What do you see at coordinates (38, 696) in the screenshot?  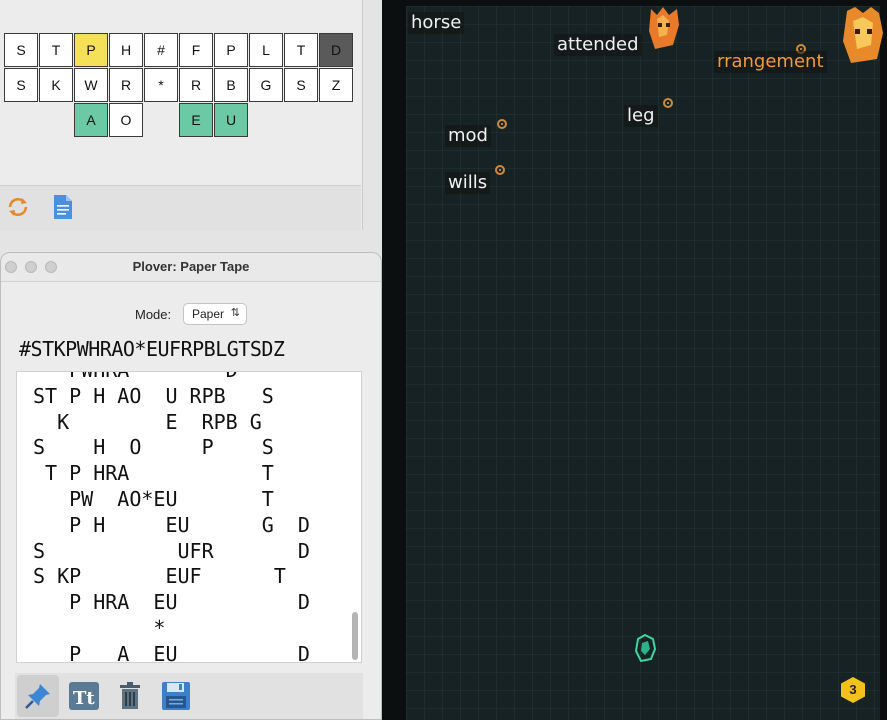 I see `pin-icon` at bounding box center [38, 696].